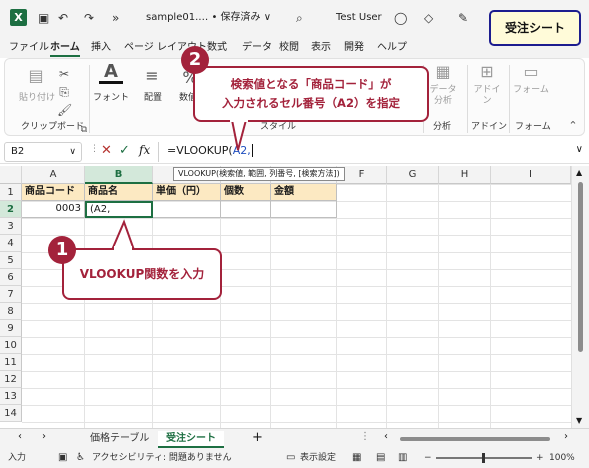 This screenshot has height=468, width=589. Describe the element at coordinates (119, 439) in the screenshot. I see `sheet-tab-price: 価格テーブル` at that location.